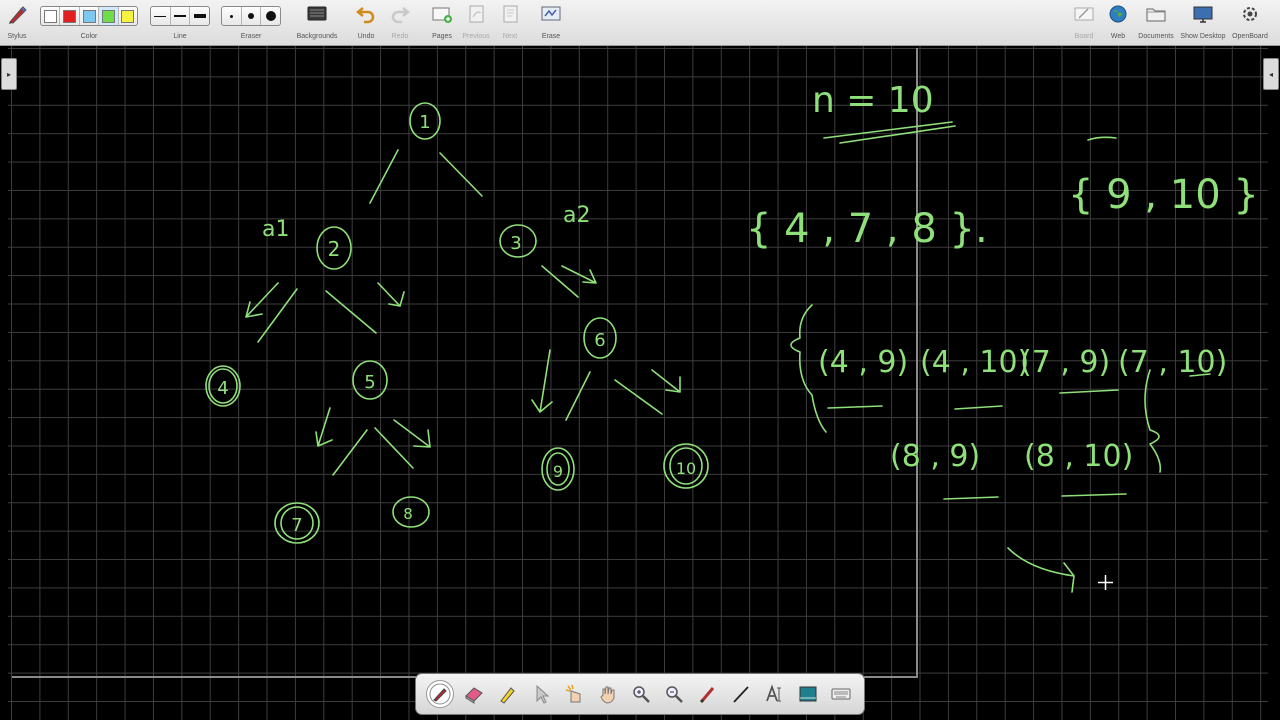  I want to click on line-group: Line, so click(180, 22).